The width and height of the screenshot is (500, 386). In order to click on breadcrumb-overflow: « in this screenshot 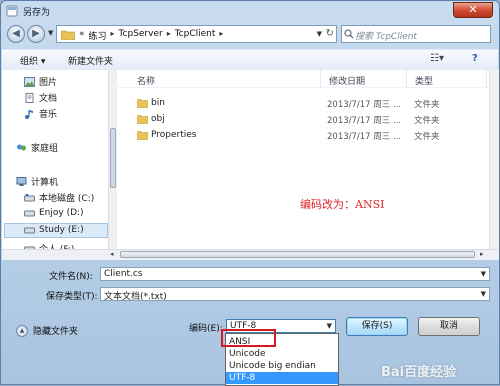, I will do `click(82, 35)`.